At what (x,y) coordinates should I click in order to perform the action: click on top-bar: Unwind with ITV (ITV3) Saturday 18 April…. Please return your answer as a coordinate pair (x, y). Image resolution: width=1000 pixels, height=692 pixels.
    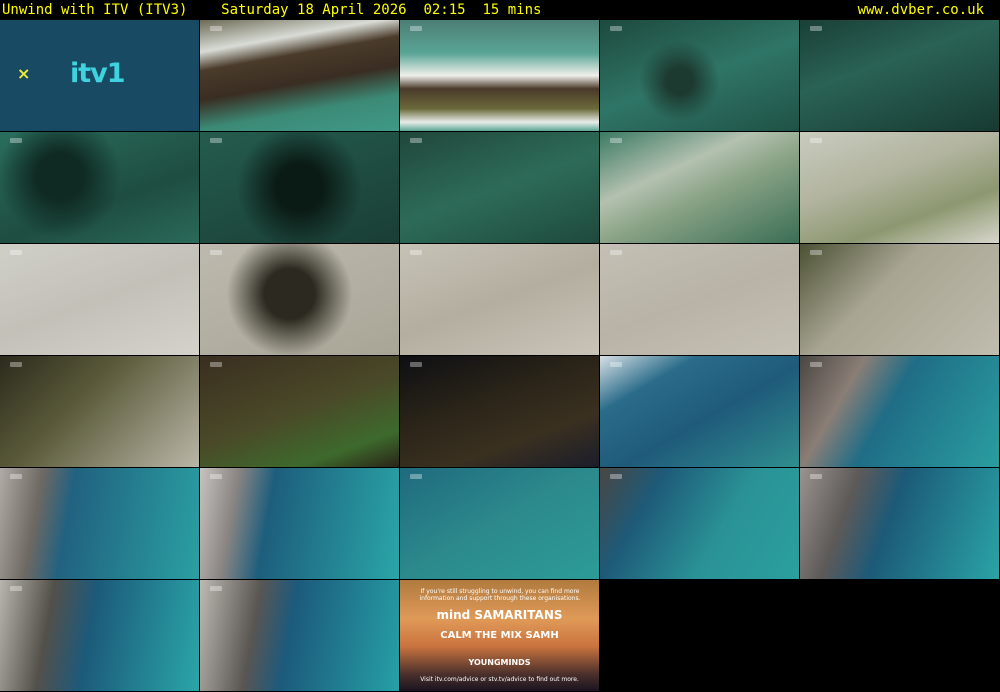
    Looking at the image, I should click on (500, 10).